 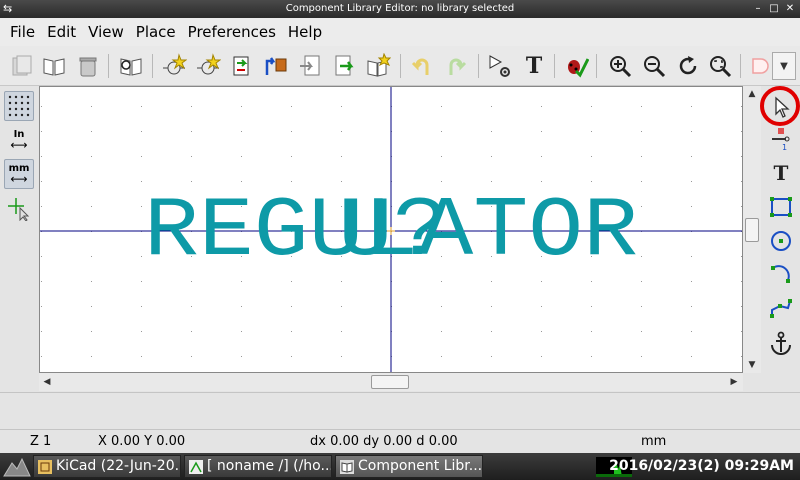 I want to click on library-browser-button, so click(x=131, y=66).